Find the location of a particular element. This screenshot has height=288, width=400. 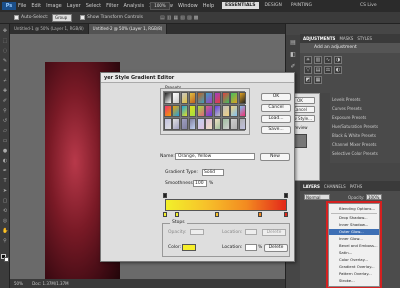

gradient-icon: ▭ is located at coordinates (5, 141).